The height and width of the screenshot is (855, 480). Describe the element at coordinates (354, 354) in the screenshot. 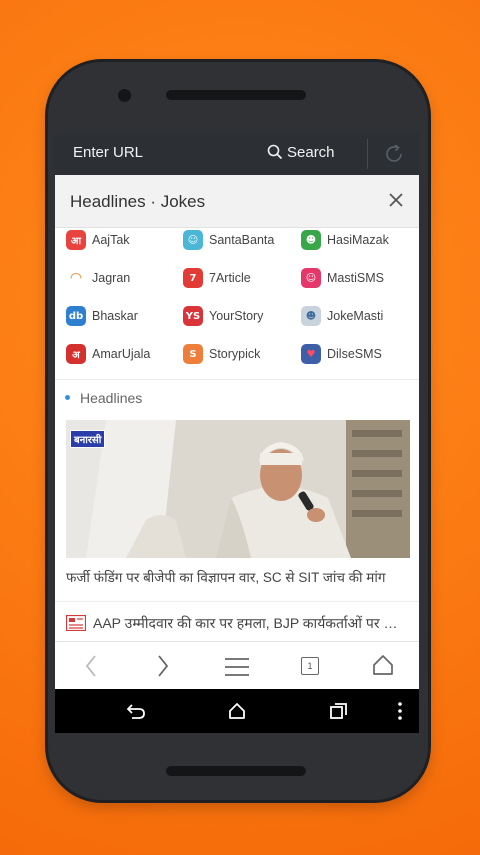

I see `quicklink-label: DilseSMS` at that location.